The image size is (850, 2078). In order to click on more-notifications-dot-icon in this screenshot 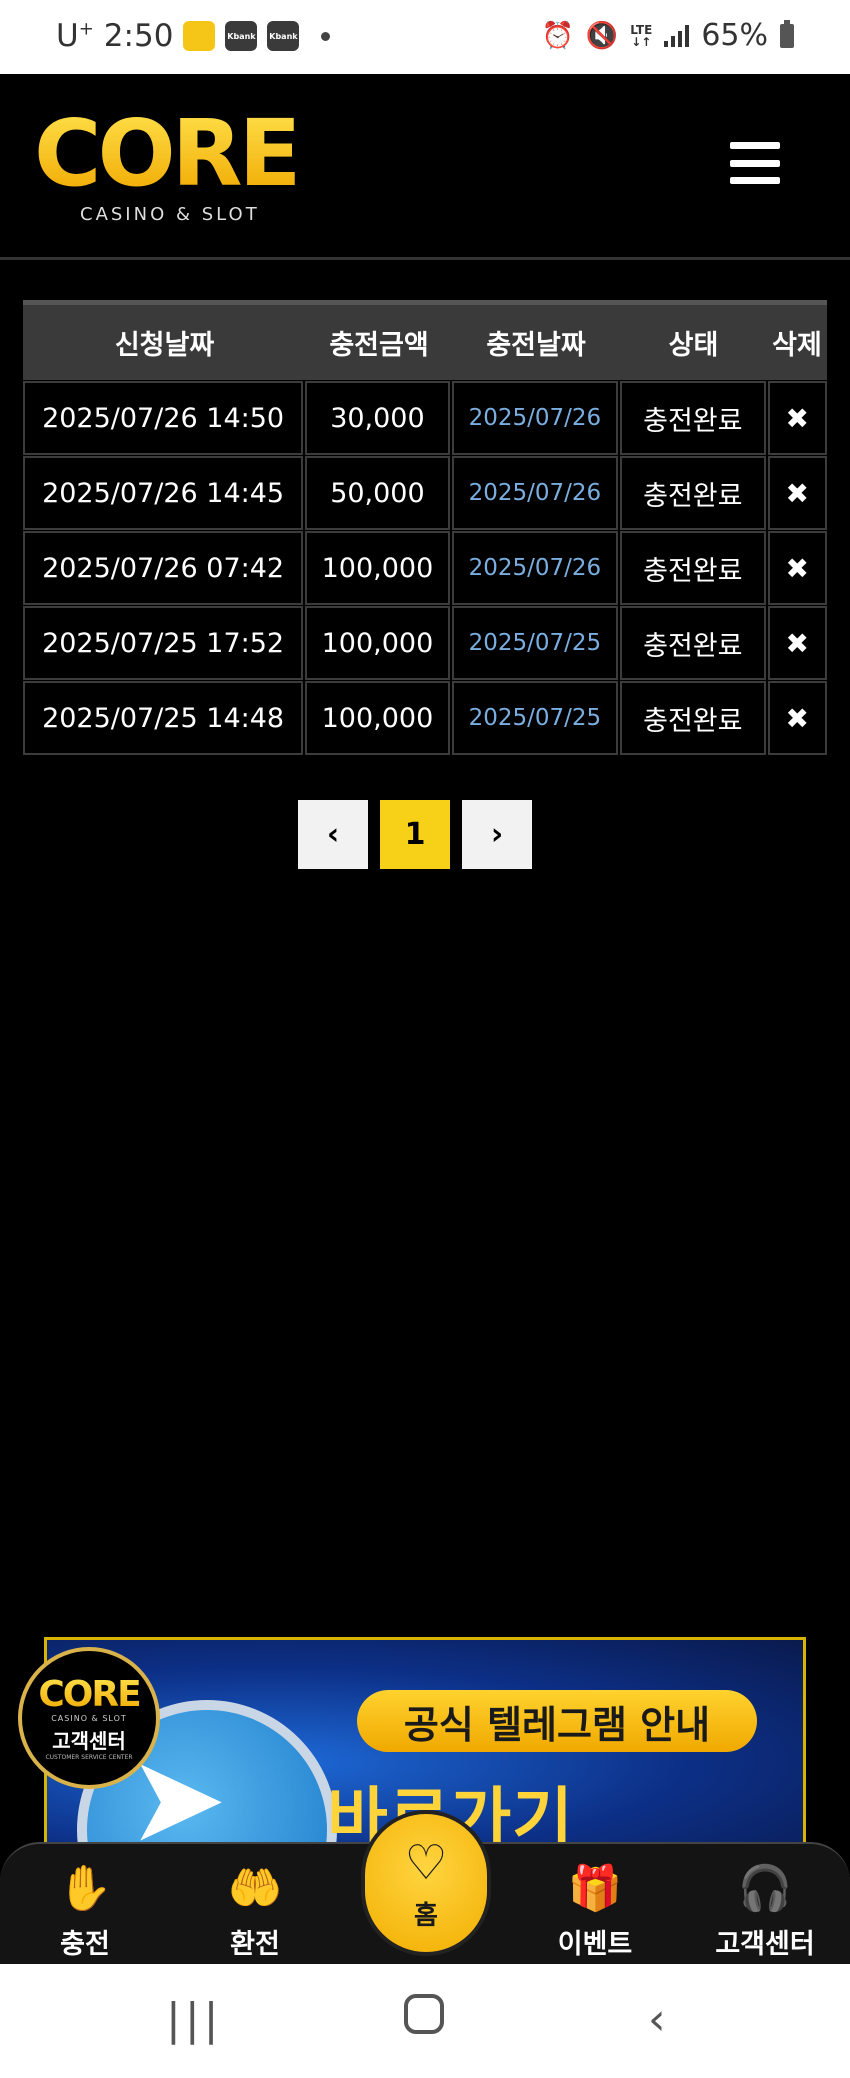, I will do `click(326, 36)`.